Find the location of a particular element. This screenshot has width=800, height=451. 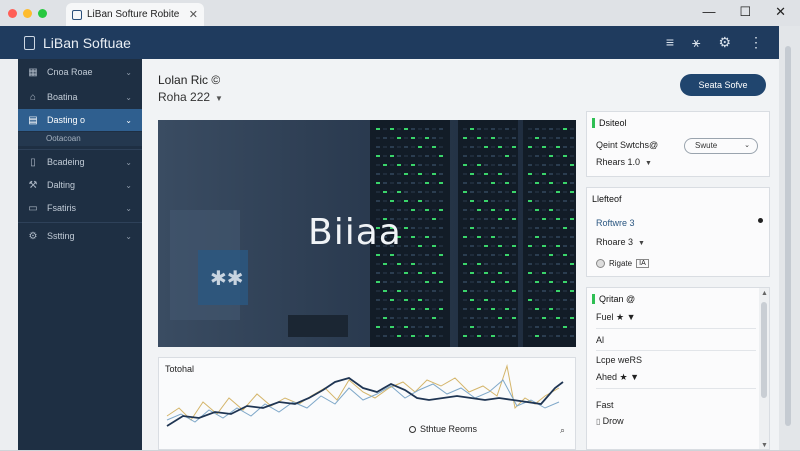

list-icon: ≡ is located at coordinates (670, 42).